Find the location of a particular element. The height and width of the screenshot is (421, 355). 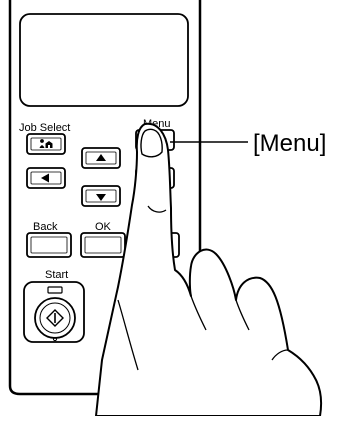

left-arrow-button is located at coordinates (46, 178).